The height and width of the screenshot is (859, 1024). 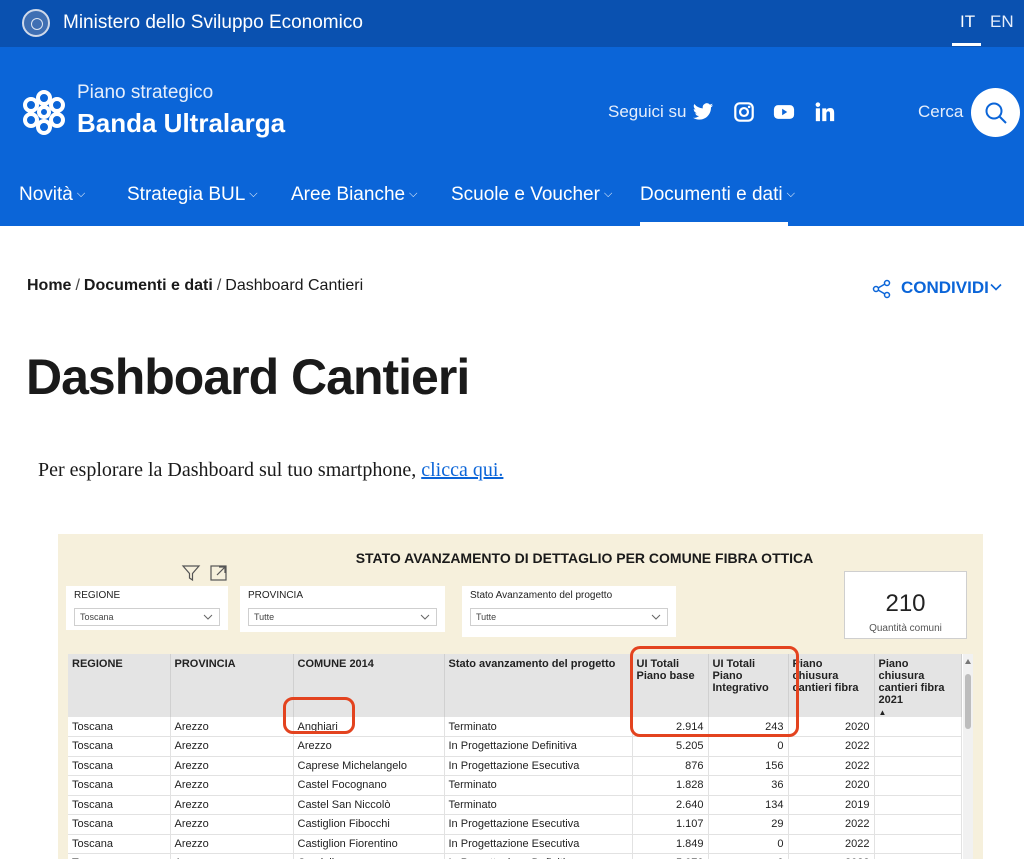 What do you see at coordinates (1002, 22) in the screenshot?
I see `lang-en-link: EN` at bounding box center [1002, 22].